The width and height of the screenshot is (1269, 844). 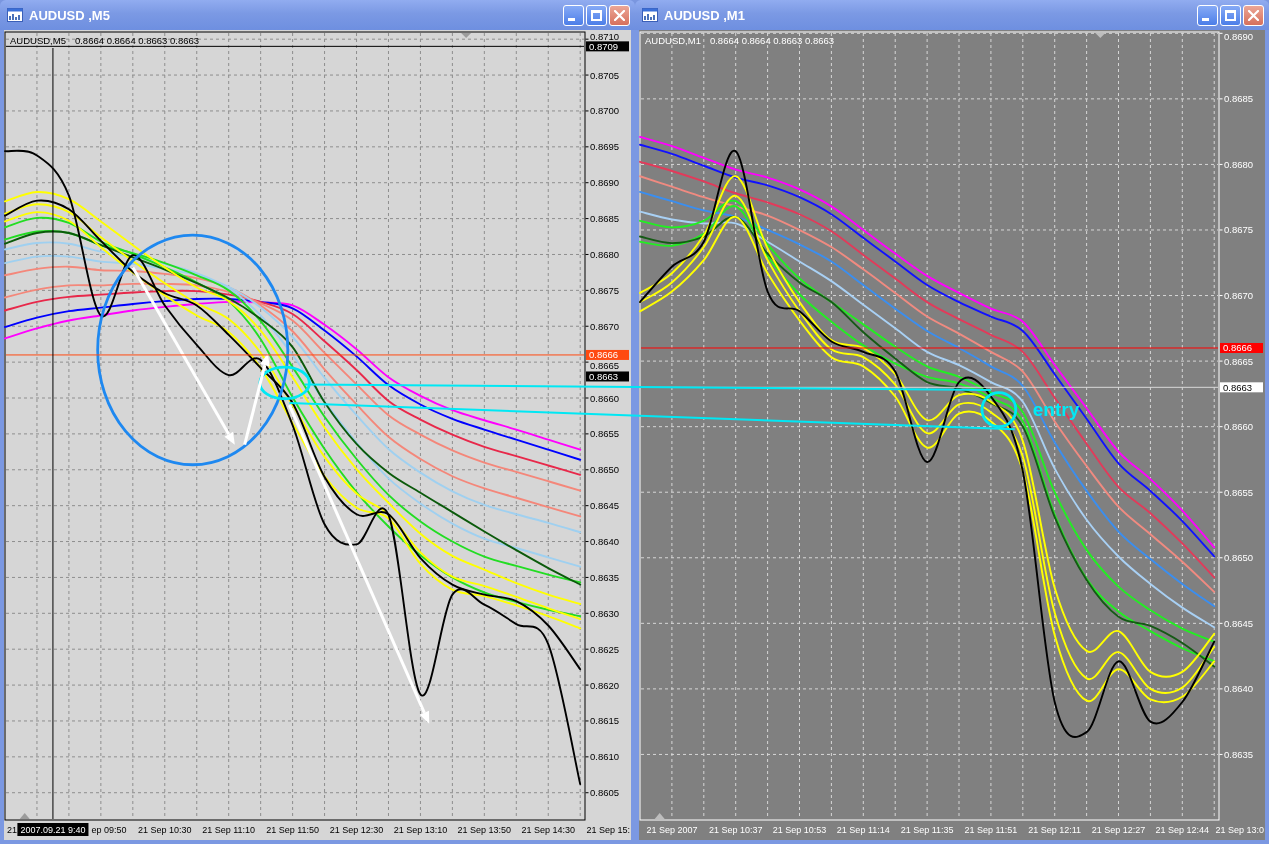 What do you see at coordinates (12, 830) in the screenshot?
I see `time-axis-label: 21` at bounding box center [12, 830].